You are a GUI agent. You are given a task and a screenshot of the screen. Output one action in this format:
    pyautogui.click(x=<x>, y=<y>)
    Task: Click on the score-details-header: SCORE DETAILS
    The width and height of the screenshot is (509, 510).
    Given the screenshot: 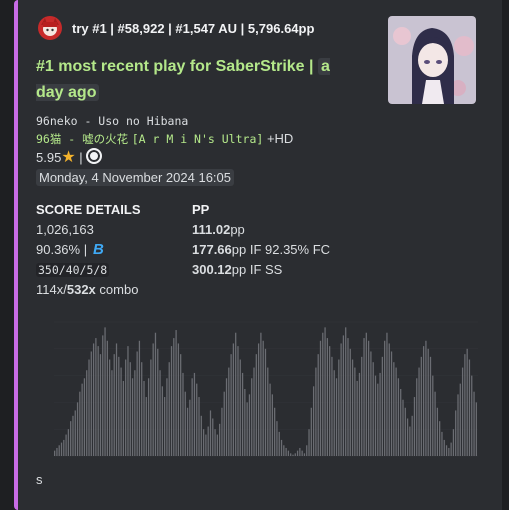 What is the action you would take?
    pyautogui.click(x=88, y=209)
    